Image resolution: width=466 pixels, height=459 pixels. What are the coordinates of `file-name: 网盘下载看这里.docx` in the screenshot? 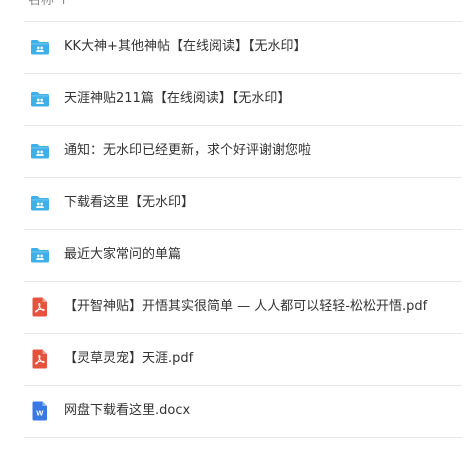 It's located at (127, 410).